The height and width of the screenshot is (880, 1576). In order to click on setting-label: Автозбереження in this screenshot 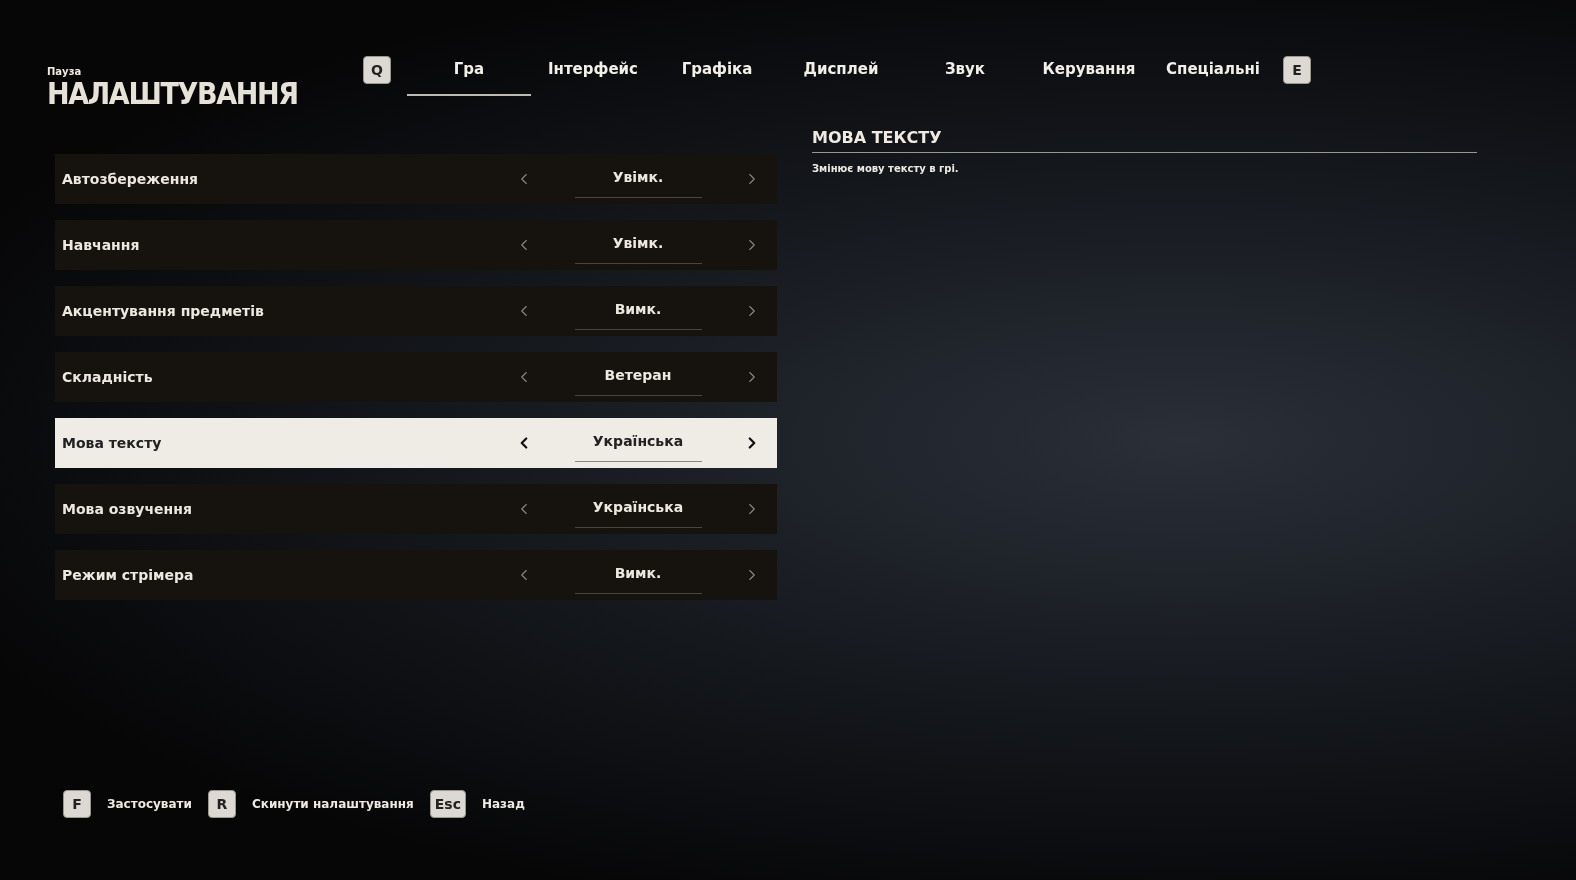, I will do `click(131, 179)`.